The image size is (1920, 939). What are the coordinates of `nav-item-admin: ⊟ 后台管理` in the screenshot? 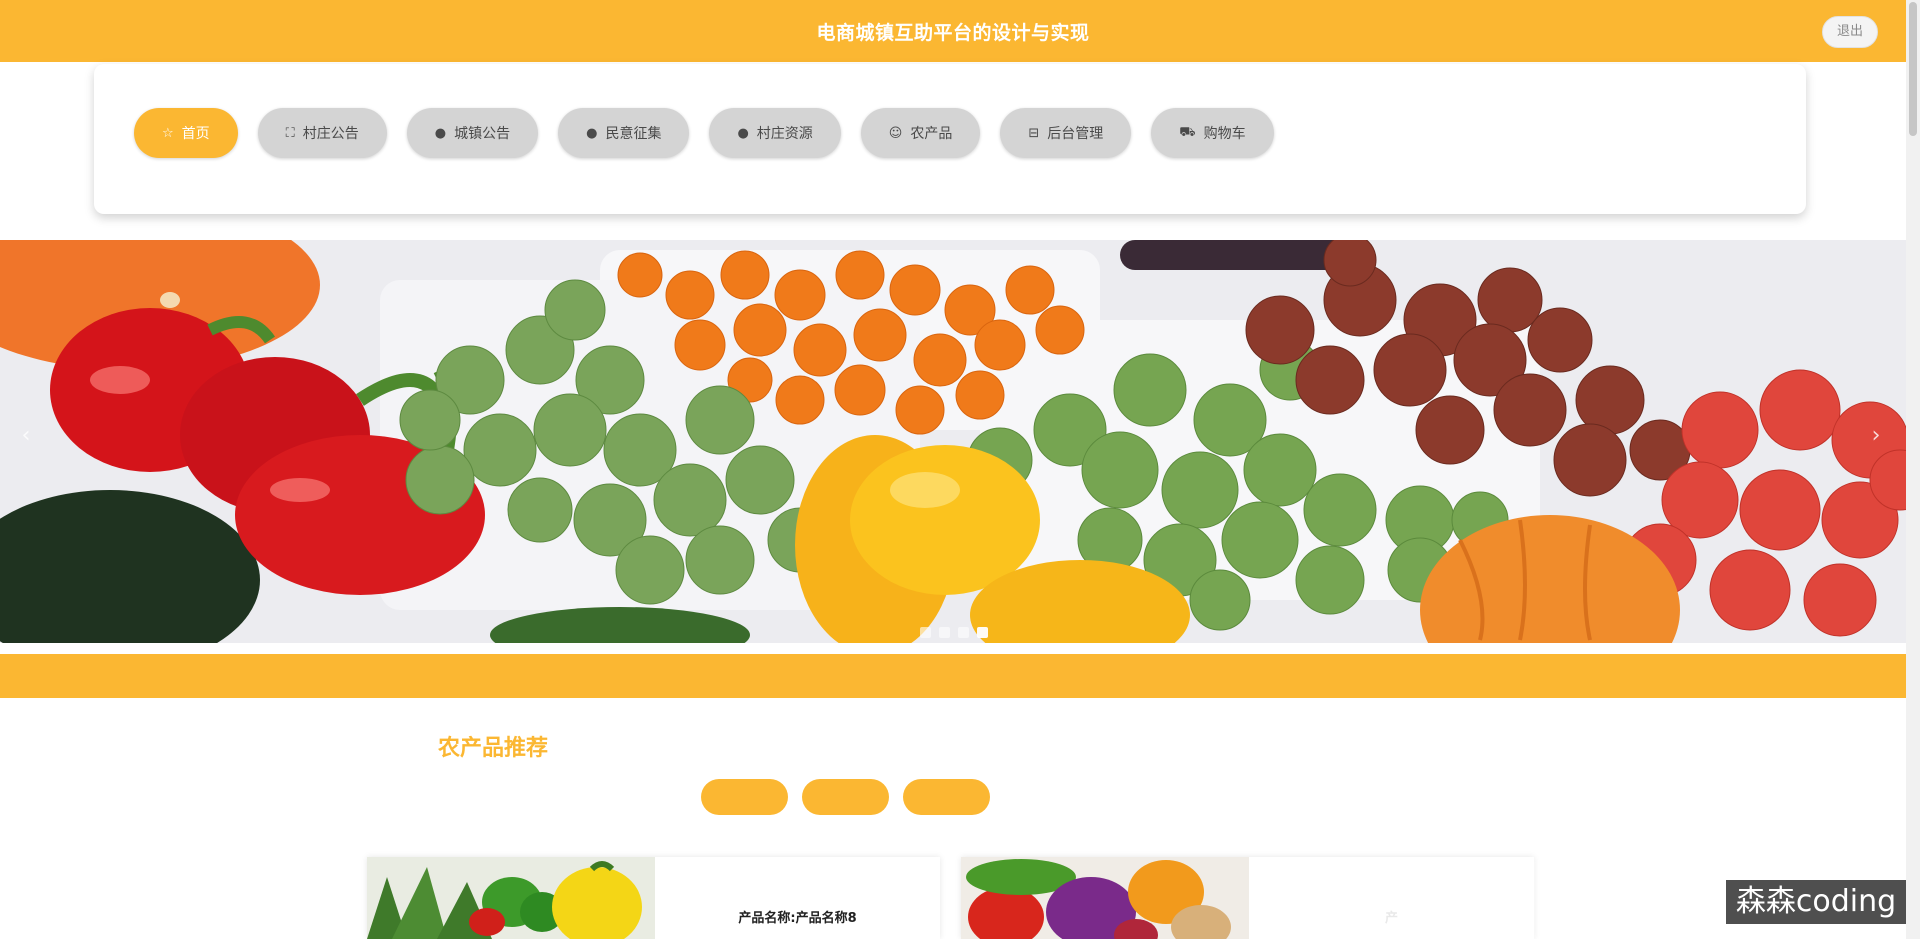 It's located at (1066, 133).